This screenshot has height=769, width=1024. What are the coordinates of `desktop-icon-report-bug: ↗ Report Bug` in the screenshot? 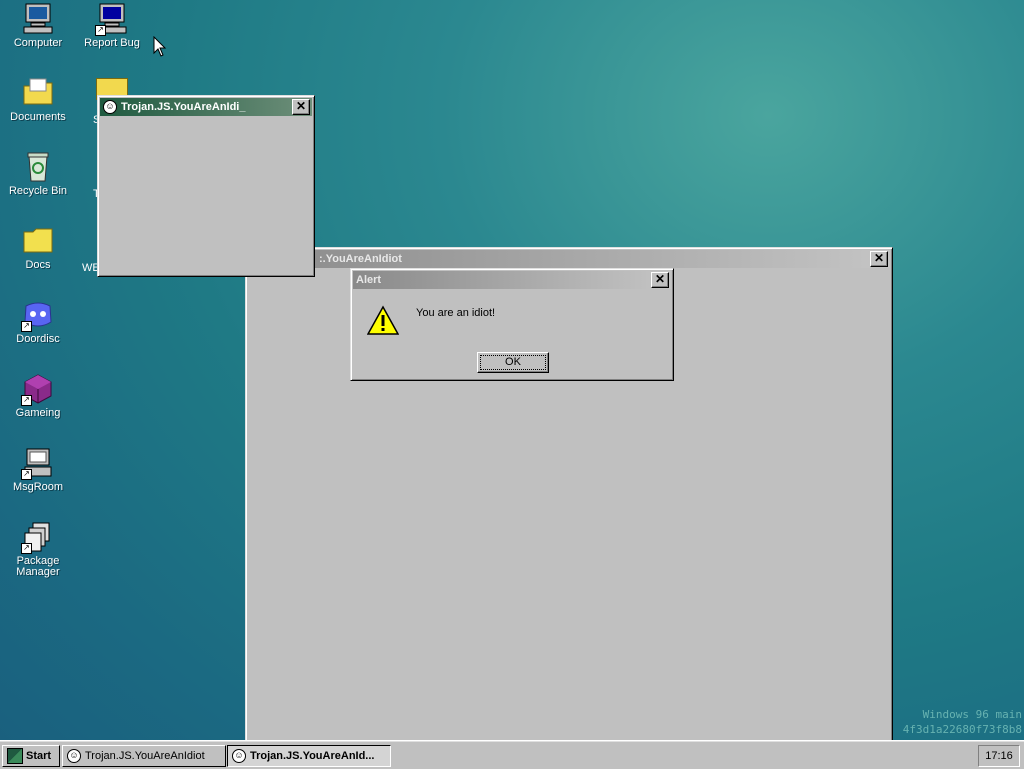 It's located at (112, 25).